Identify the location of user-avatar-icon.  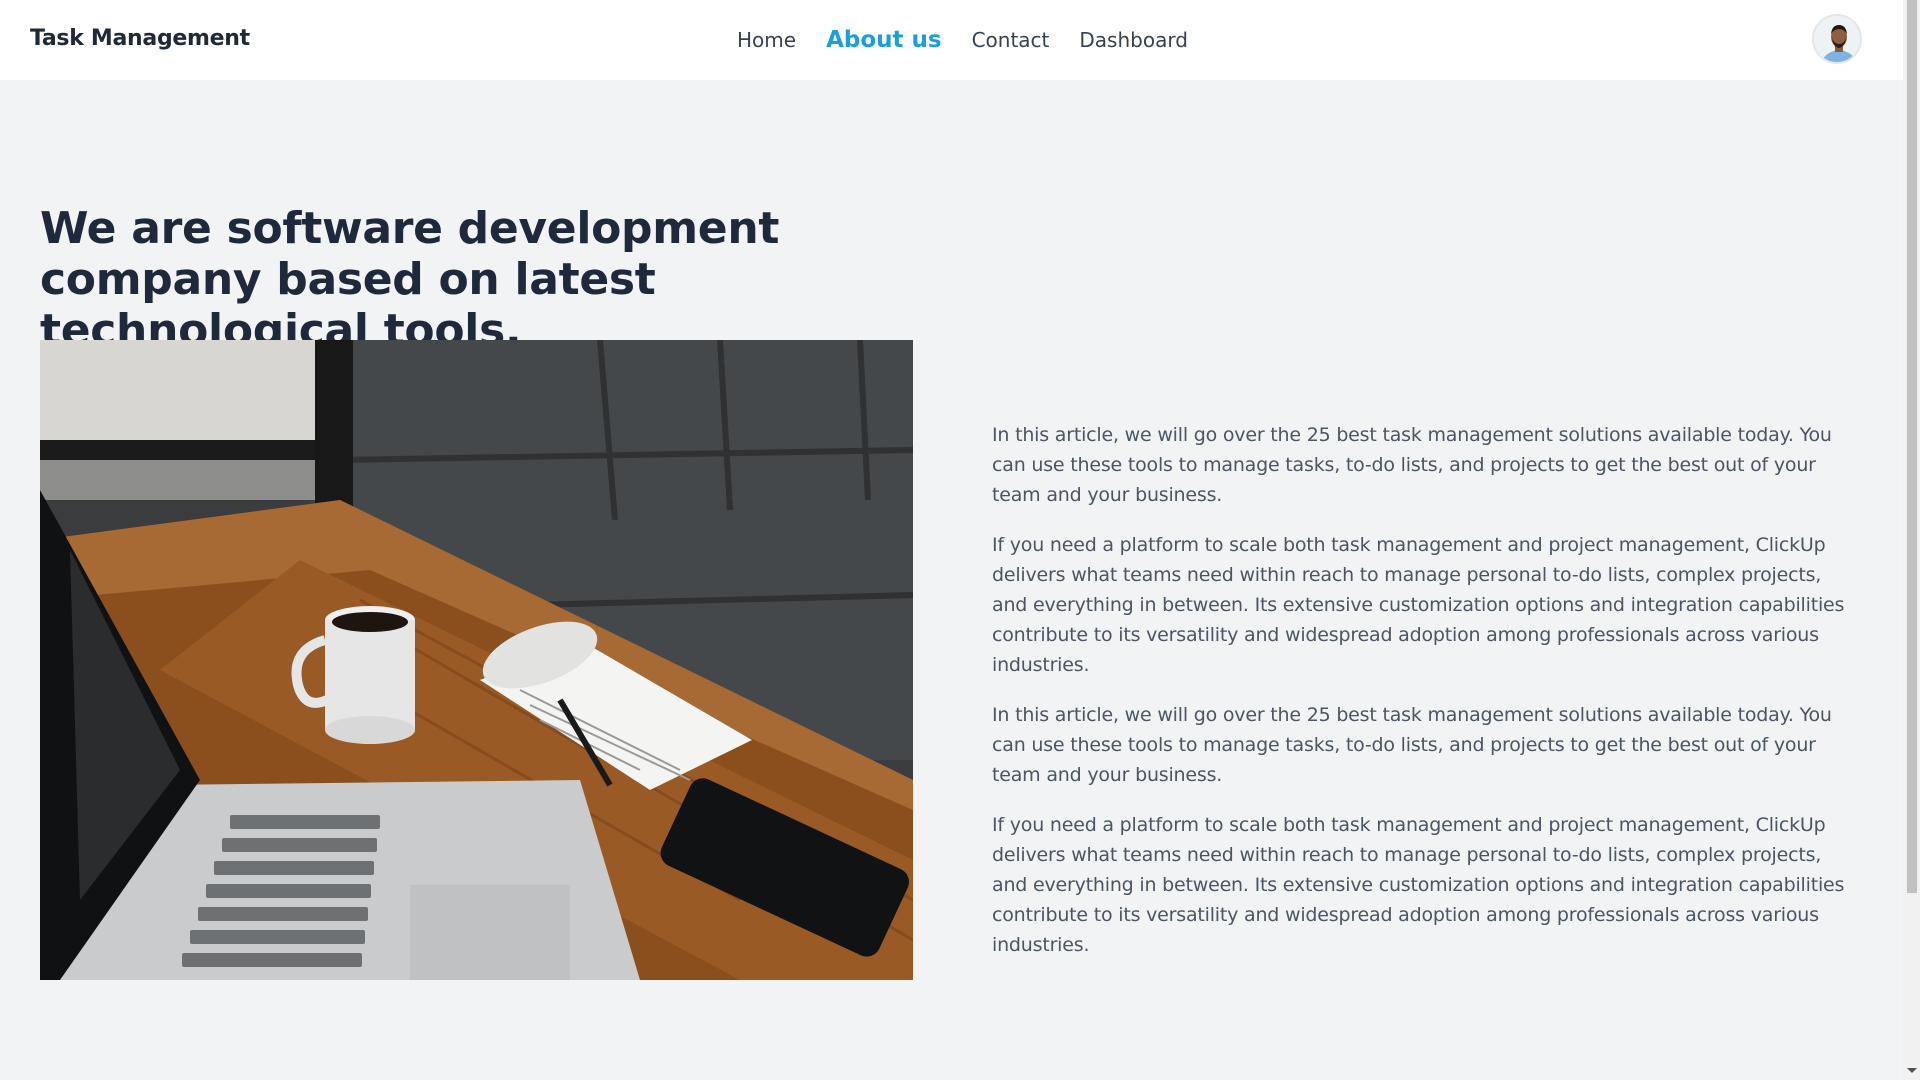
(1837, 39).